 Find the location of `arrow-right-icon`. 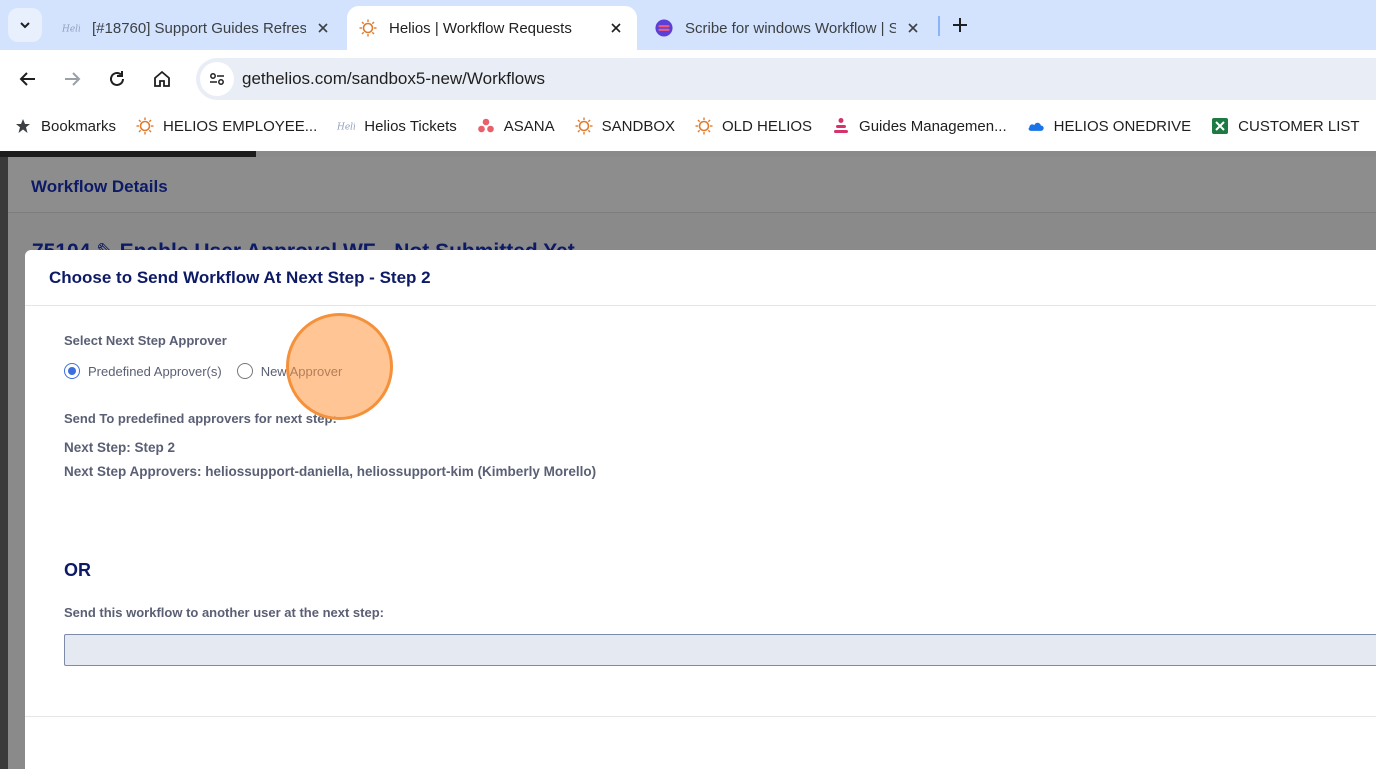

arrow-right-icon is located at coordinates (73, 79).